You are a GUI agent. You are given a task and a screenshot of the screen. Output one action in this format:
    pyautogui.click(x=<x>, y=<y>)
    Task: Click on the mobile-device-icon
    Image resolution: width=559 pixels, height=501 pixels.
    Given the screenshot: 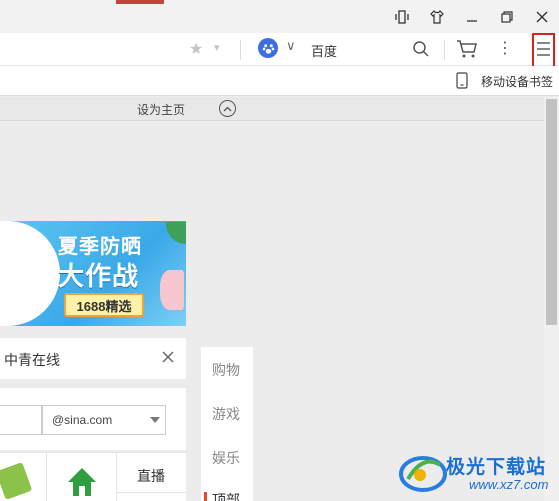 What is the action you would take?
    pyautogui.click(x=462, y=80)
    